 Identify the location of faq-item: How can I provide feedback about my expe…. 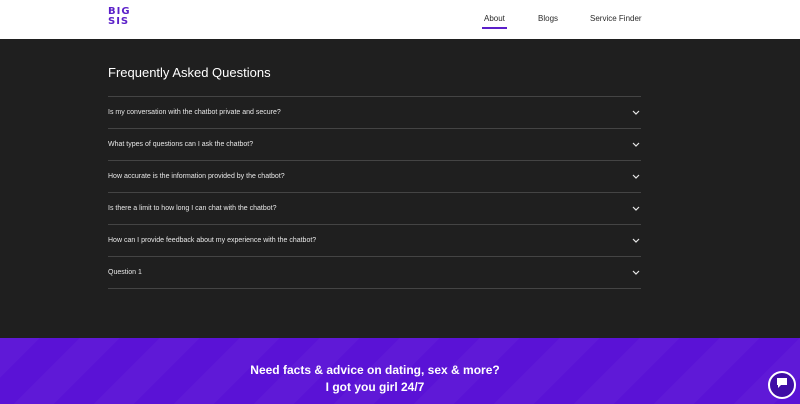
(374, 241).